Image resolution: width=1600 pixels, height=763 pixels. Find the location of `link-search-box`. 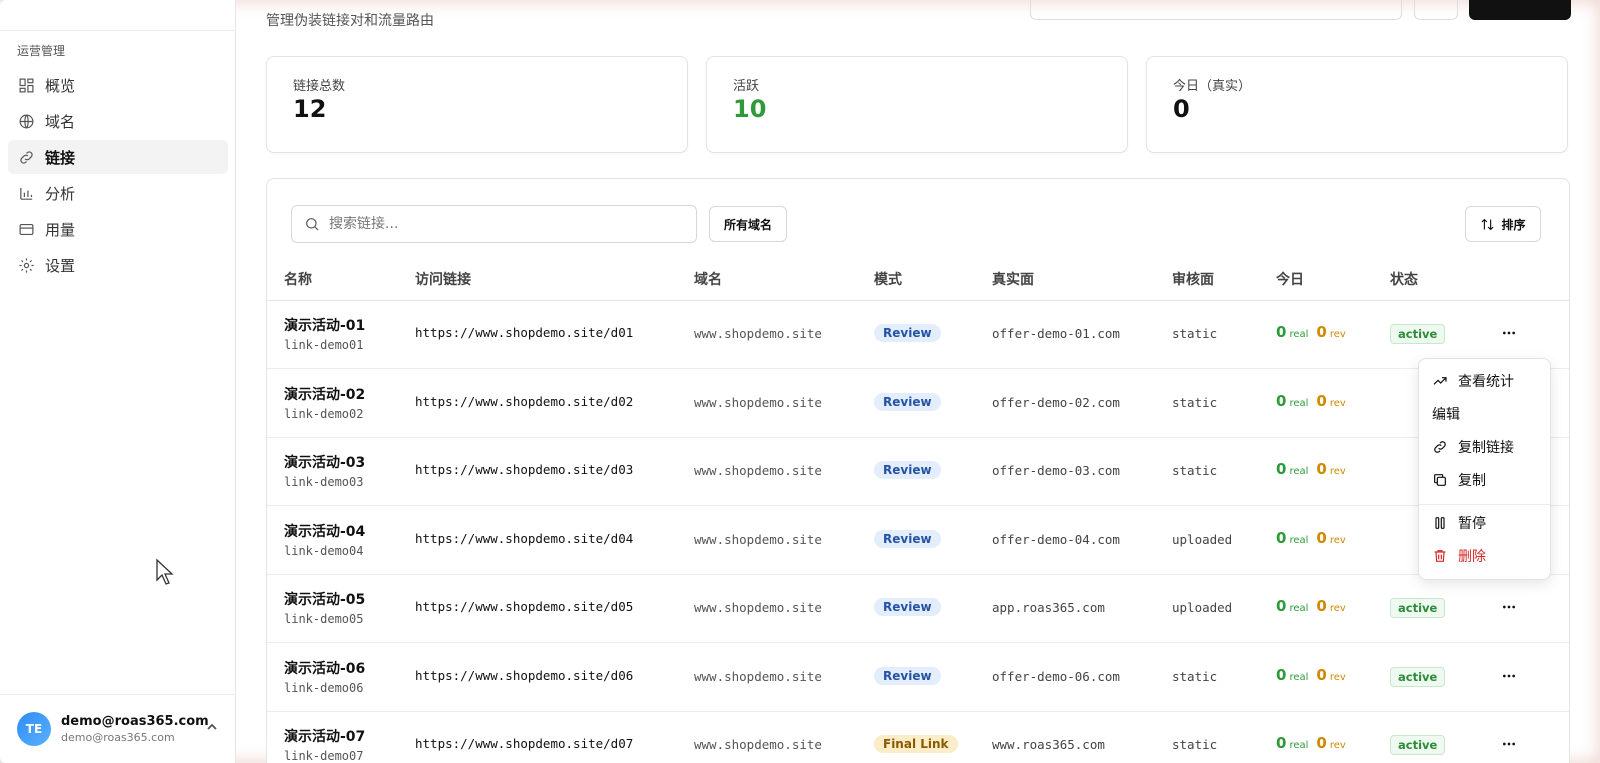

link-search-box is located at coordinates (494, 224).